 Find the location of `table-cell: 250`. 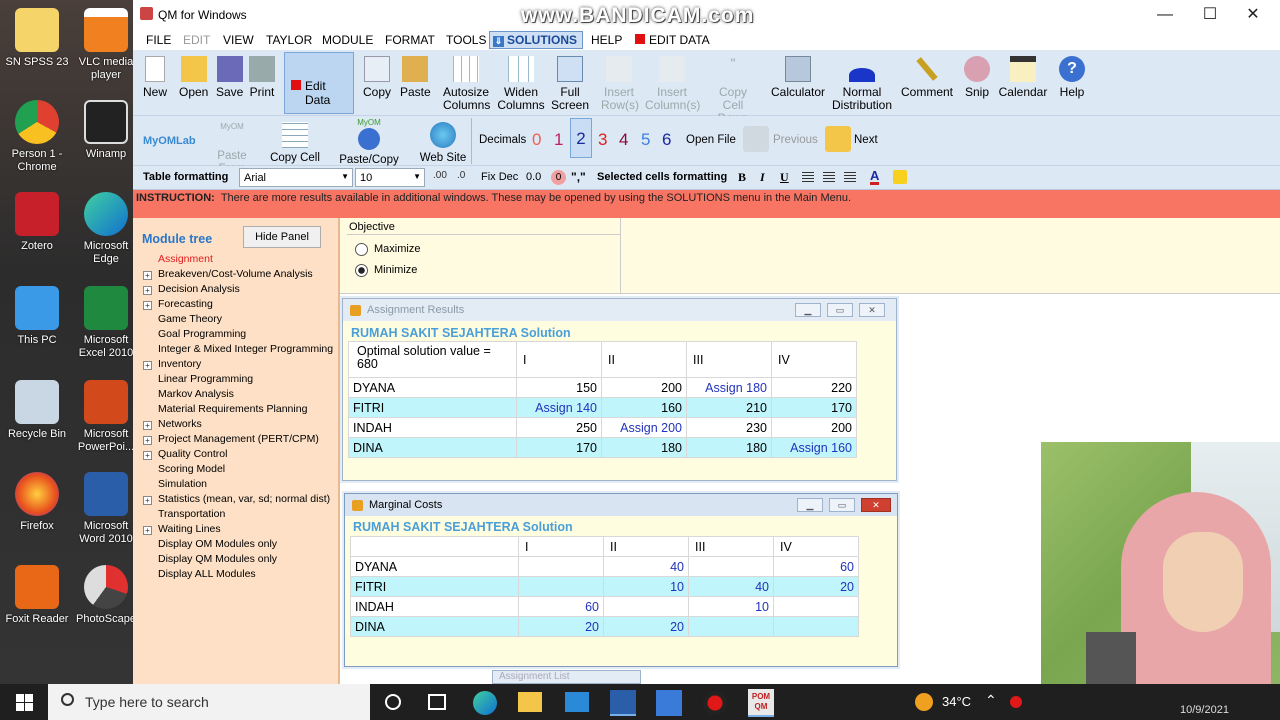

table-cell: 250 is located at coordinates (559, 427).